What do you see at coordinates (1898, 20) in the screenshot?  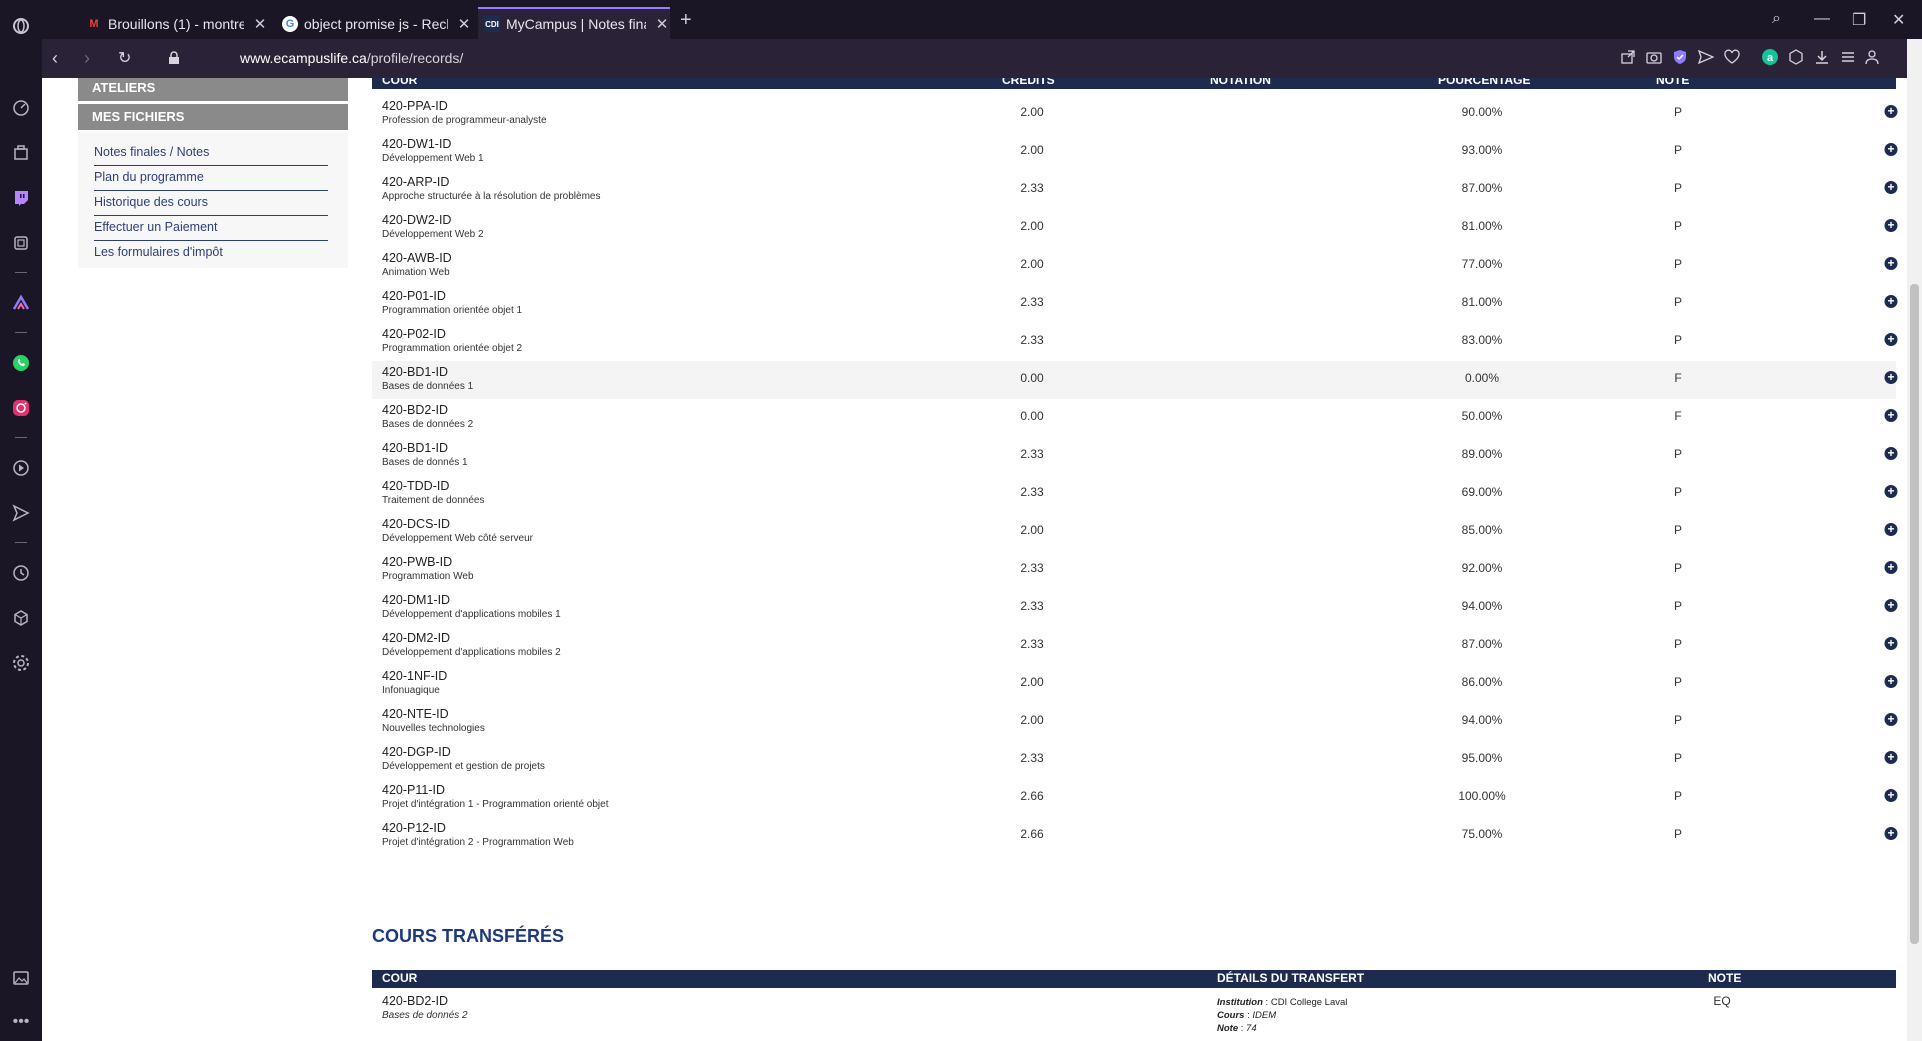 I see `close-window-button: ✕` at bounding box center [1898, 20].